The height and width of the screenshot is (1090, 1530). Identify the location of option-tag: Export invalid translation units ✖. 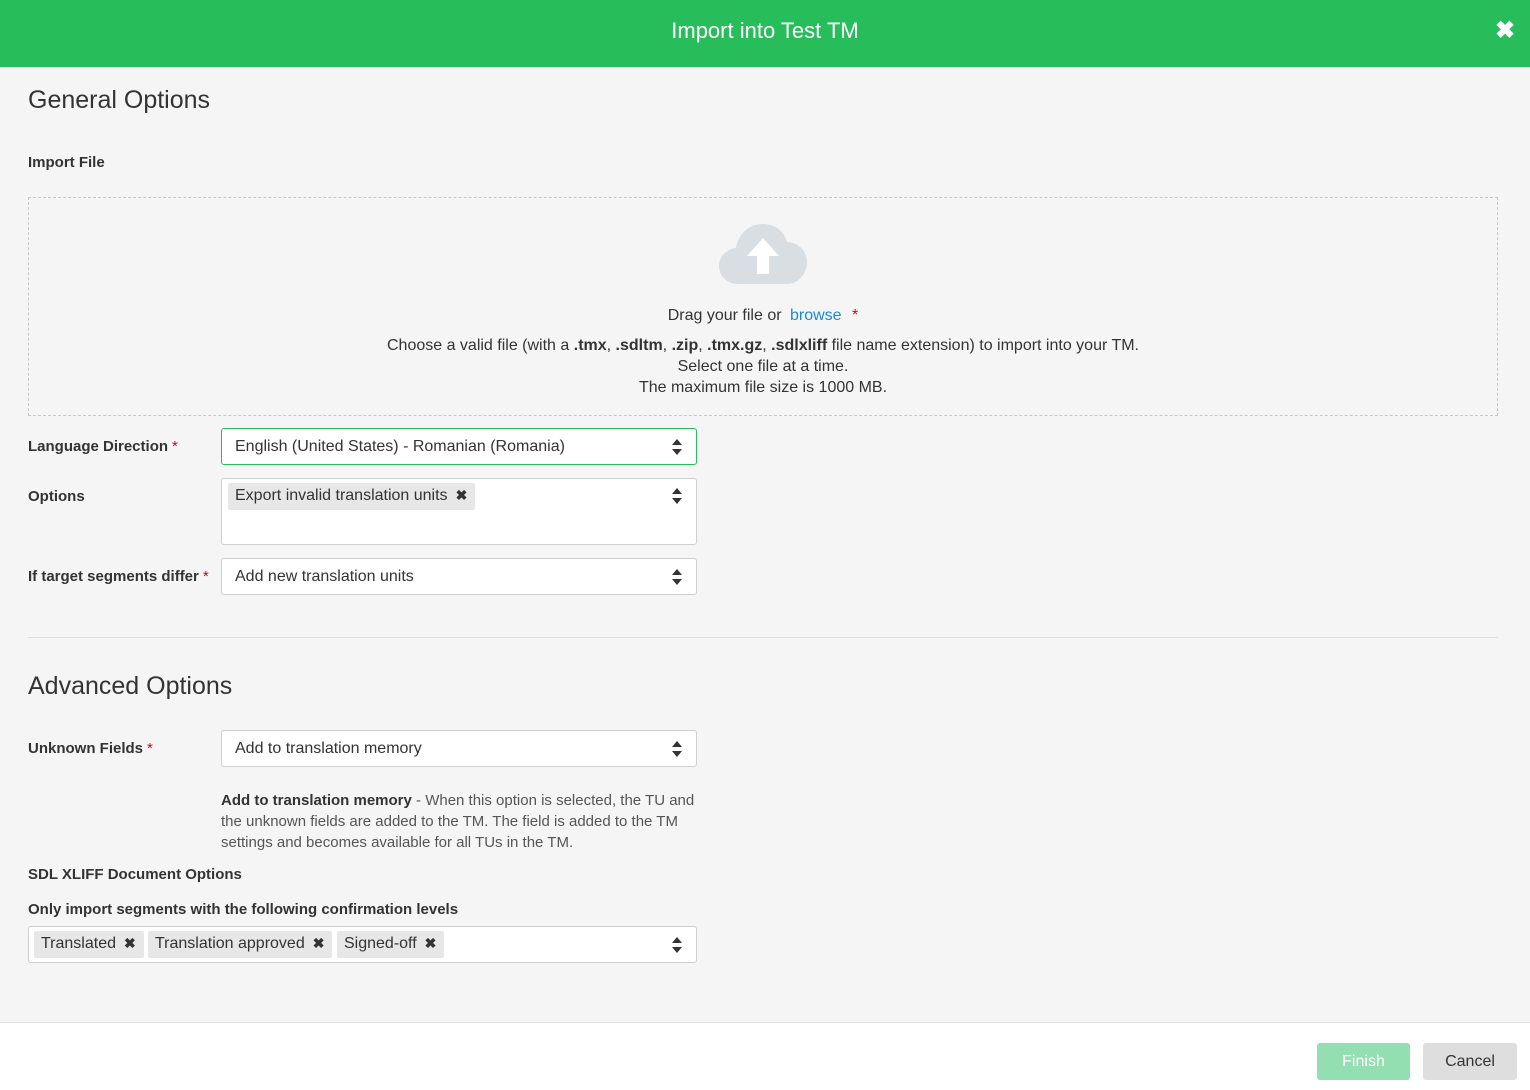
(352, 496).